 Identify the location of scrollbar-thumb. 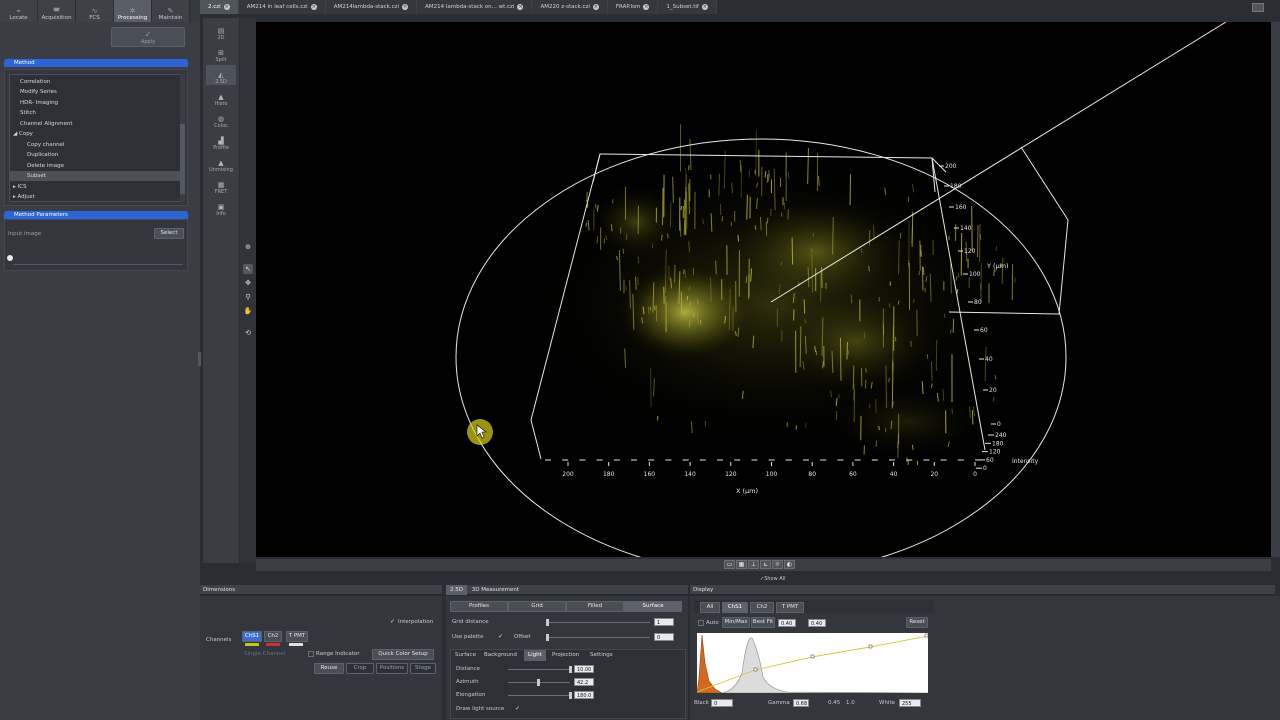
(182, 159).